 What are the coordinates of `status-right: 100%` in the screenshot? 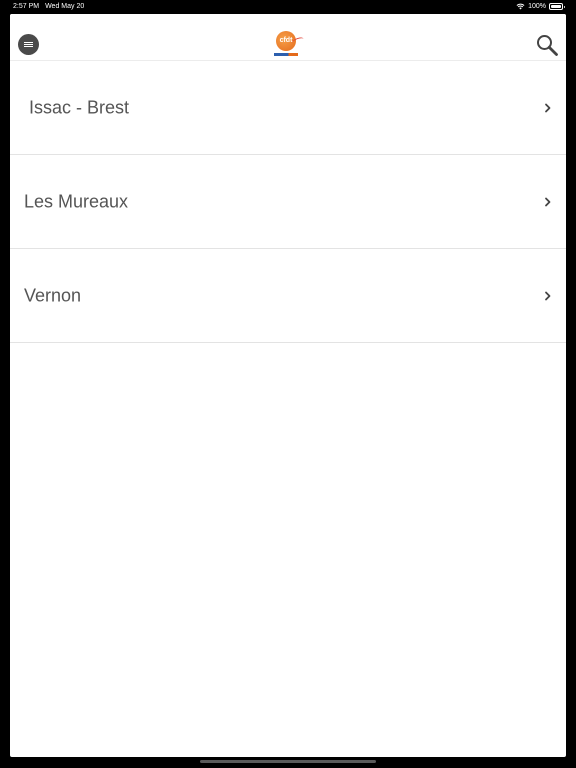 It's located at (540, 6).